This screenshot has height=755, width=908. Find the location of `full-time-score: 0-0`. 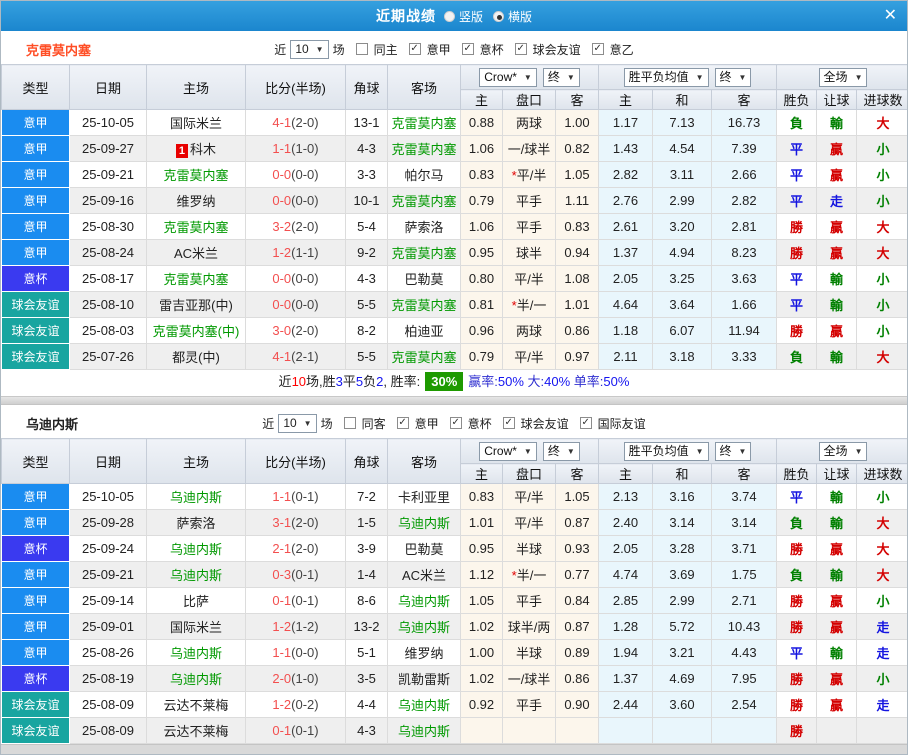

full-time-score: 0-0 is located at coordinates (282, 200).